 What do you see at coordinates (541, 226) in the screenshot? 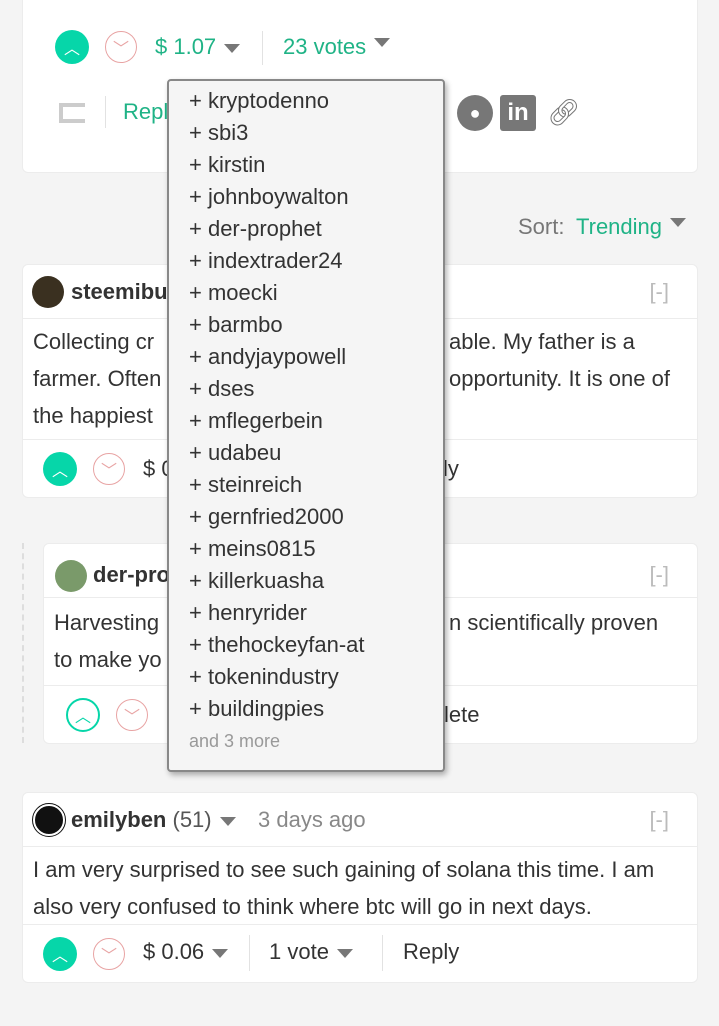
I see `sort-label: Sort:` at bounding box center [541, 226].